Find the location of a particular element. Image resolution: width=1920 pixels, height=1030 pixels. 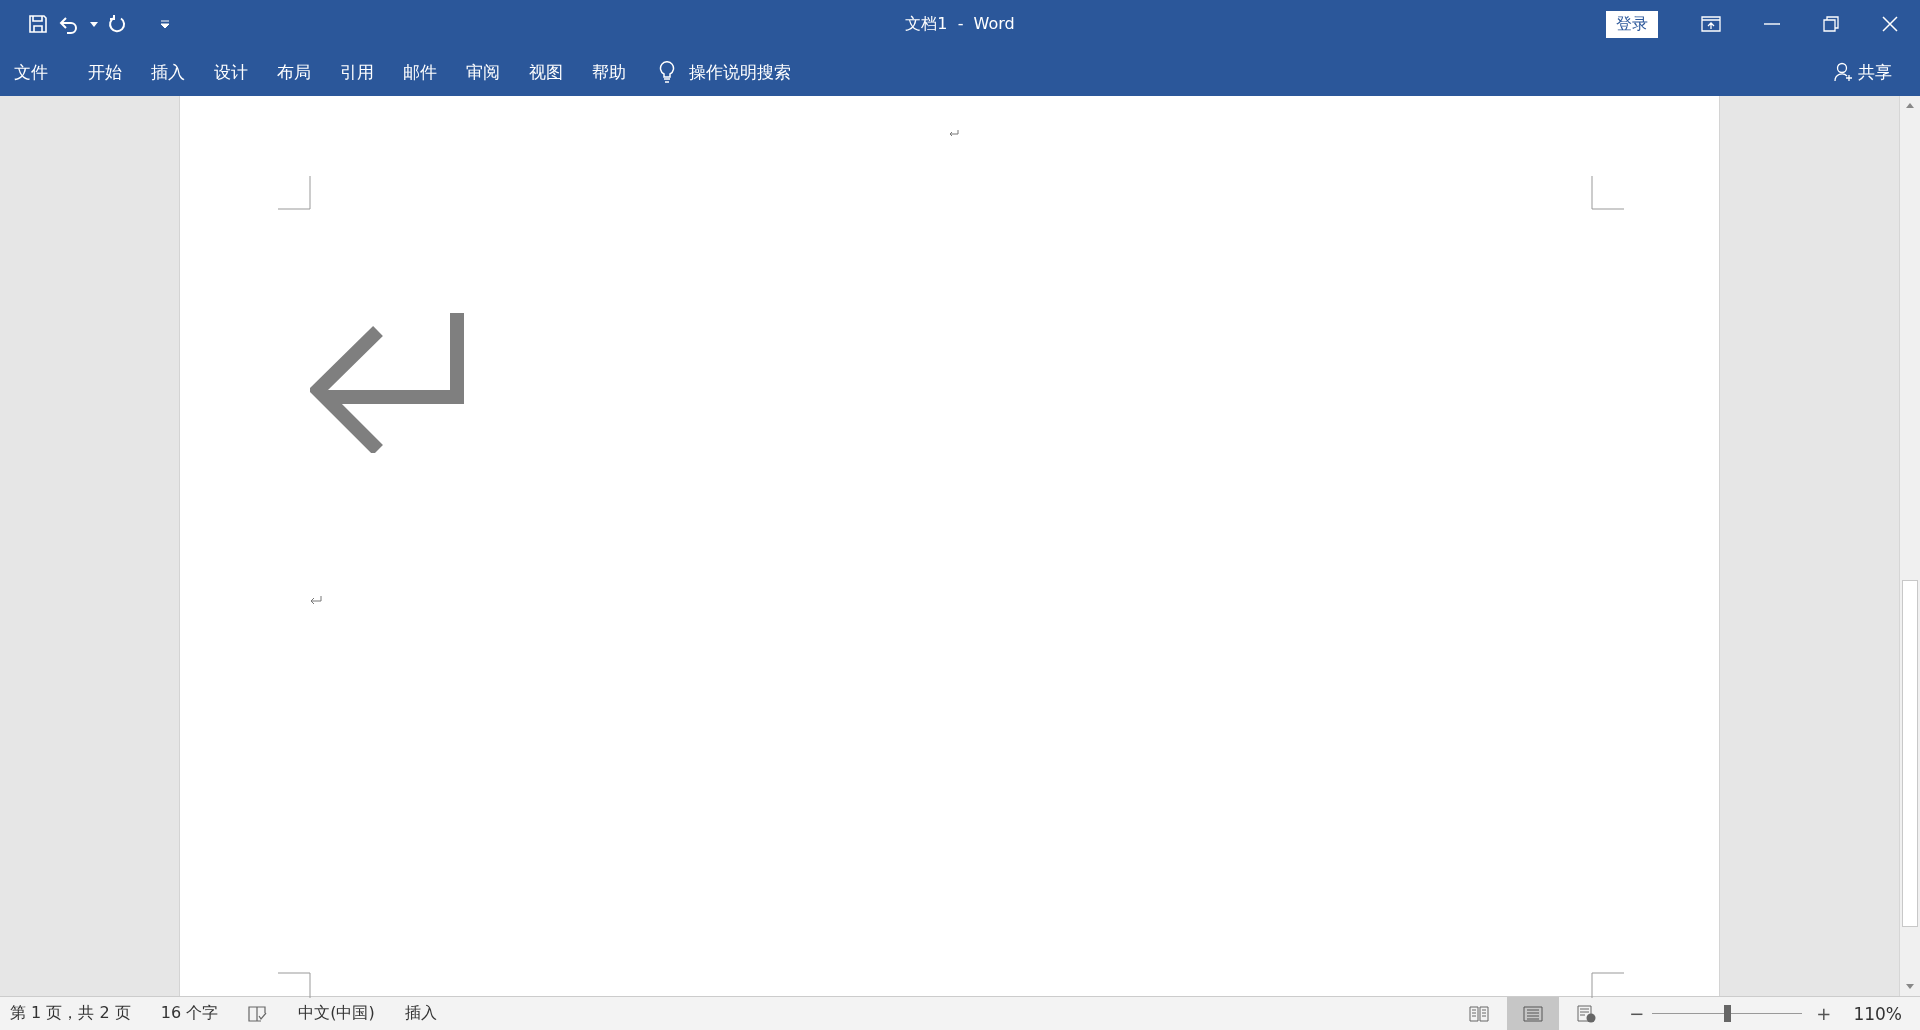

ribbon-tab: 设计 is located at coordinates (231, 72).